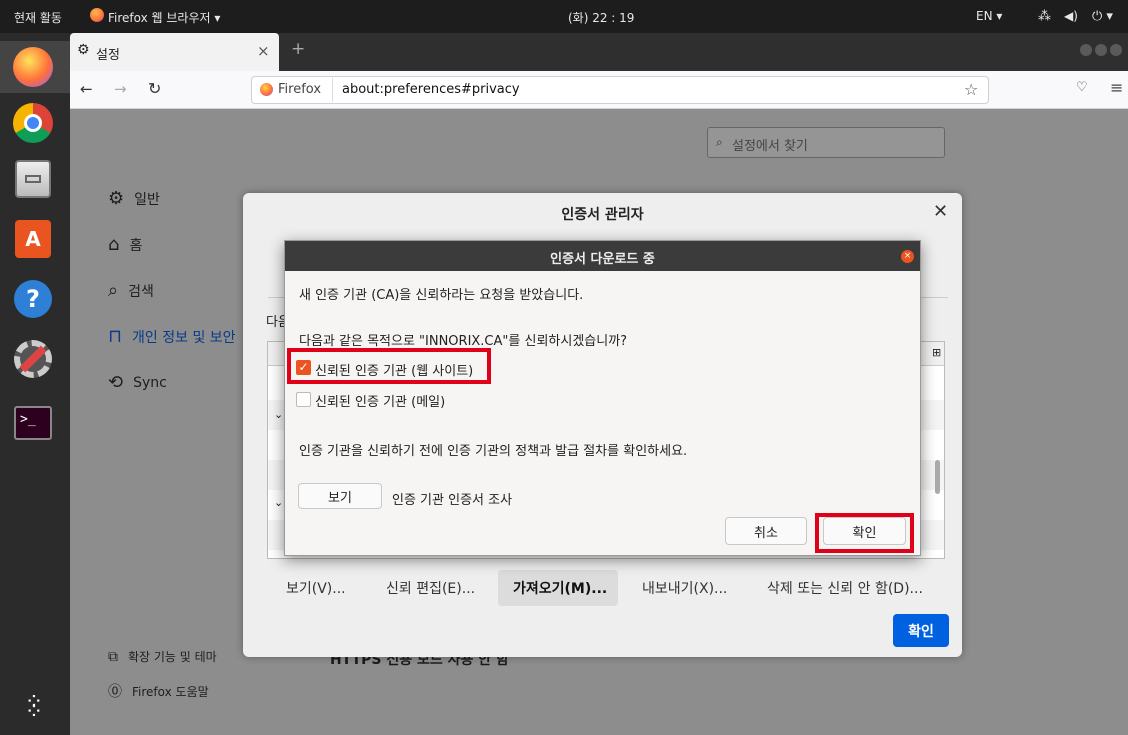  I want to click on sidebar-item-help: ⓪ Firefox 도움말, so click(158, 691).